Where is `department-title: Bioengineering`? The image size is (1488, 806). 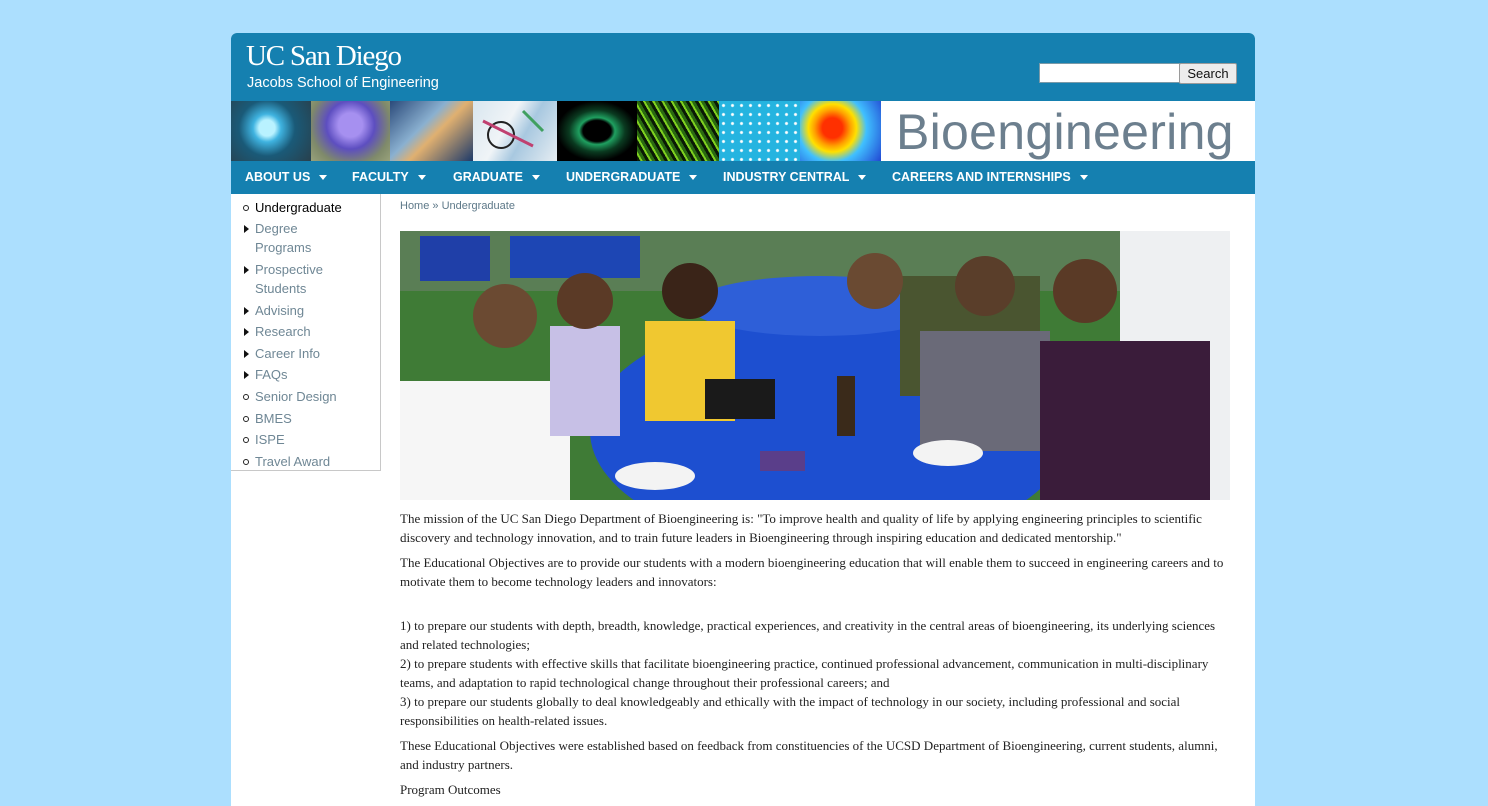 department-title: Bioengineering is located at coordinates (1065, 132).